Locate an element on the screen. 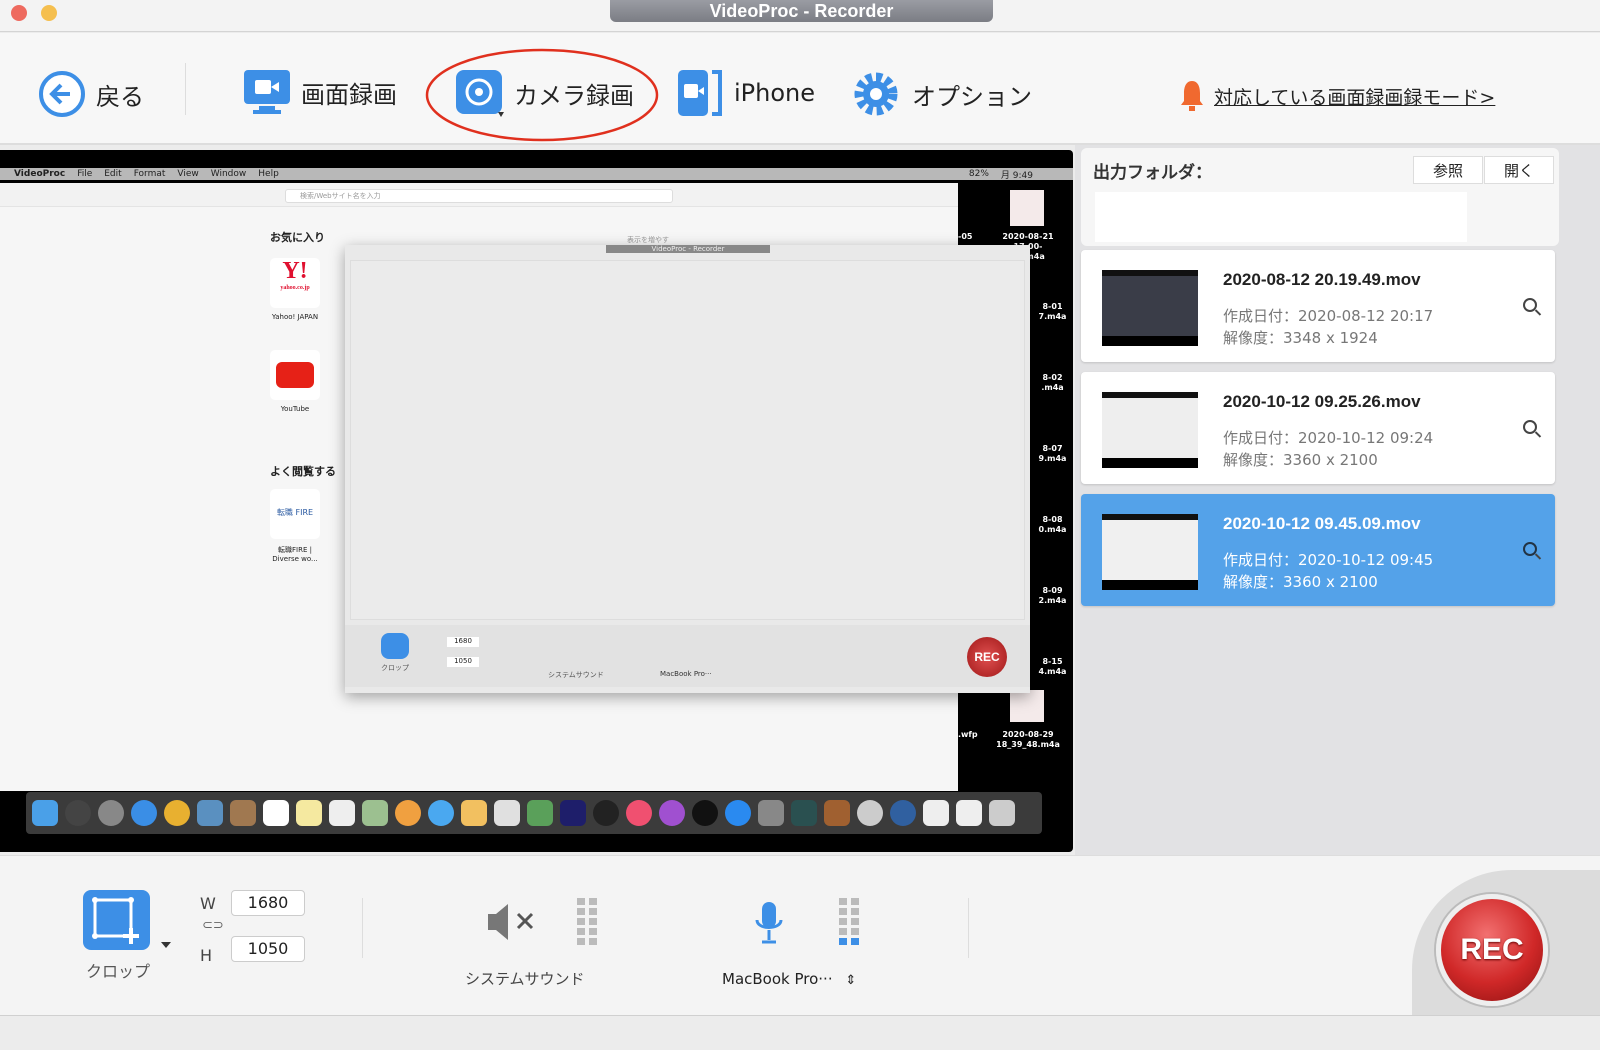 The width and height of the screenshot is (1600, 1050). favorites-heading: お気に入り is located at coordinates (297, 237).